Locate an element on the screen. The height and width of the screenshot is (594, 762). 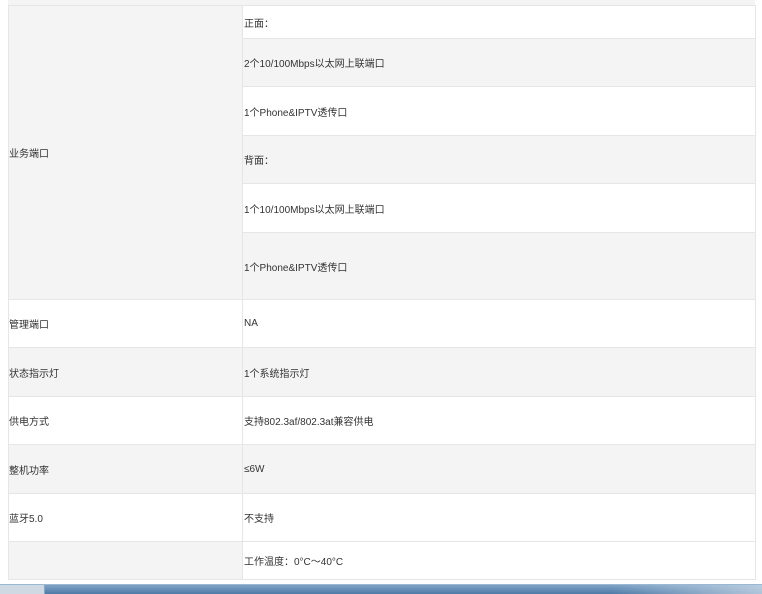
table-row: 蓝牙5.0 不支持 is located at coordinates (382, 517).